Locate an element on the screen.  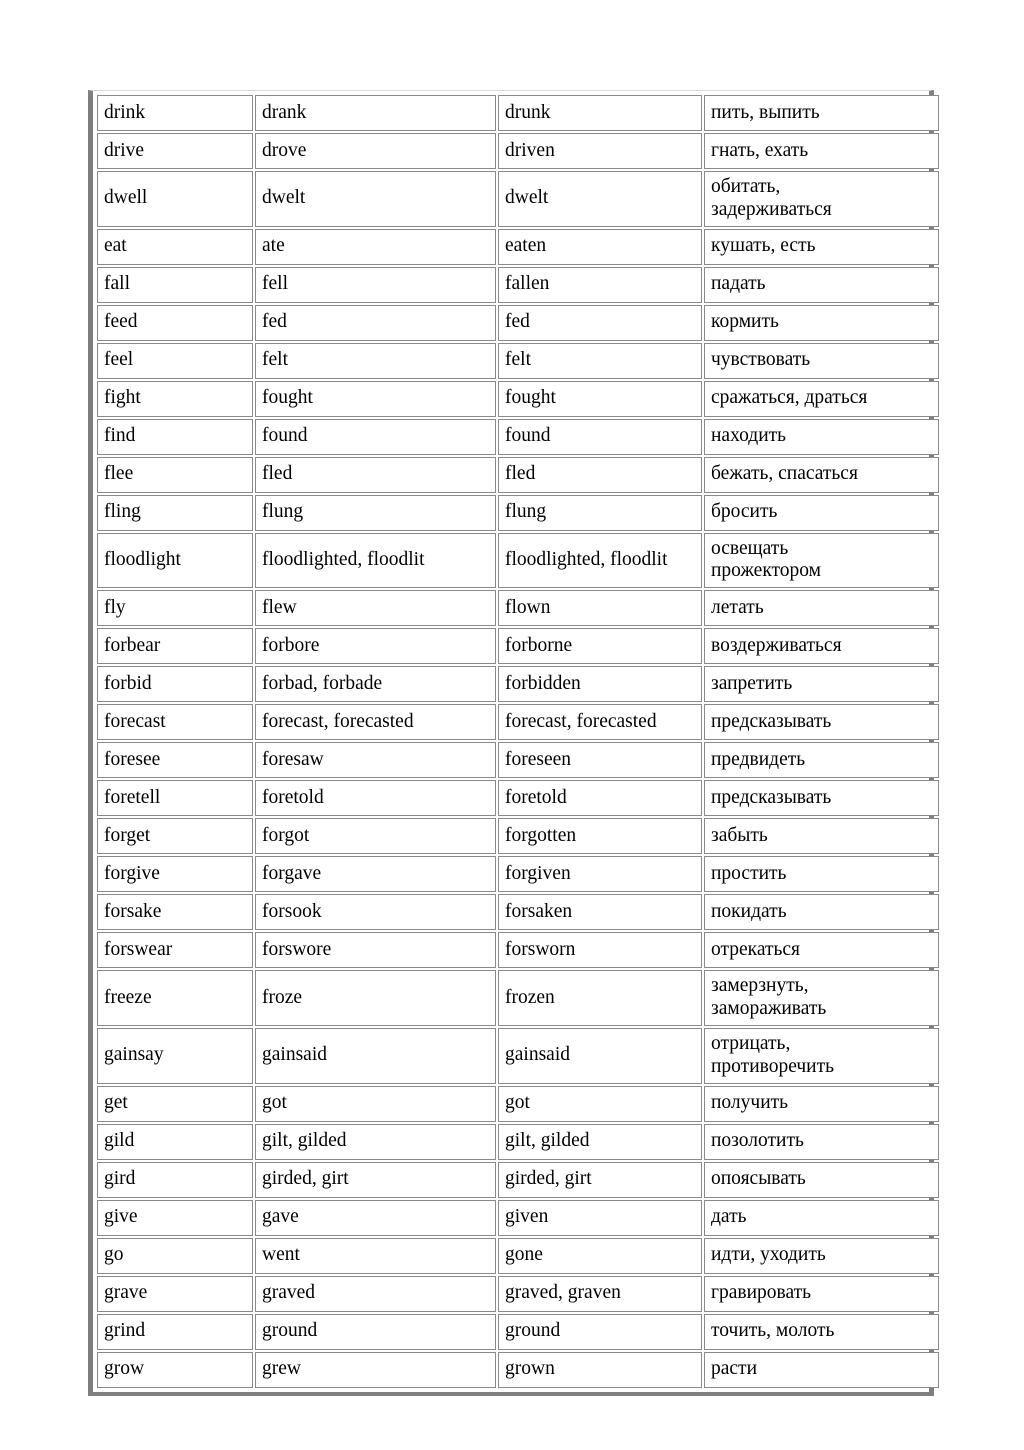
table-row: grind ground ground точить, молоть is located at coordinates (518, 1331).